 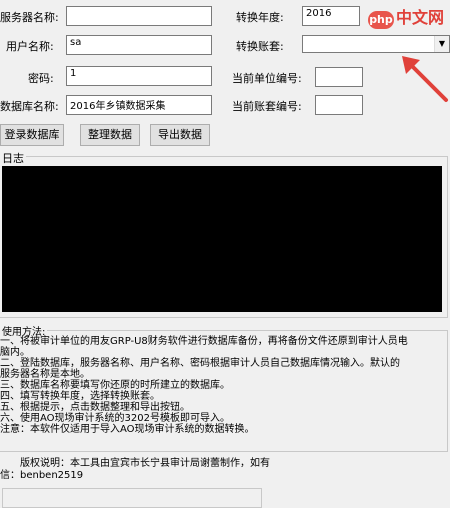 I want to click on organize-data-button: 整理数据, so click(x=110, y=135).